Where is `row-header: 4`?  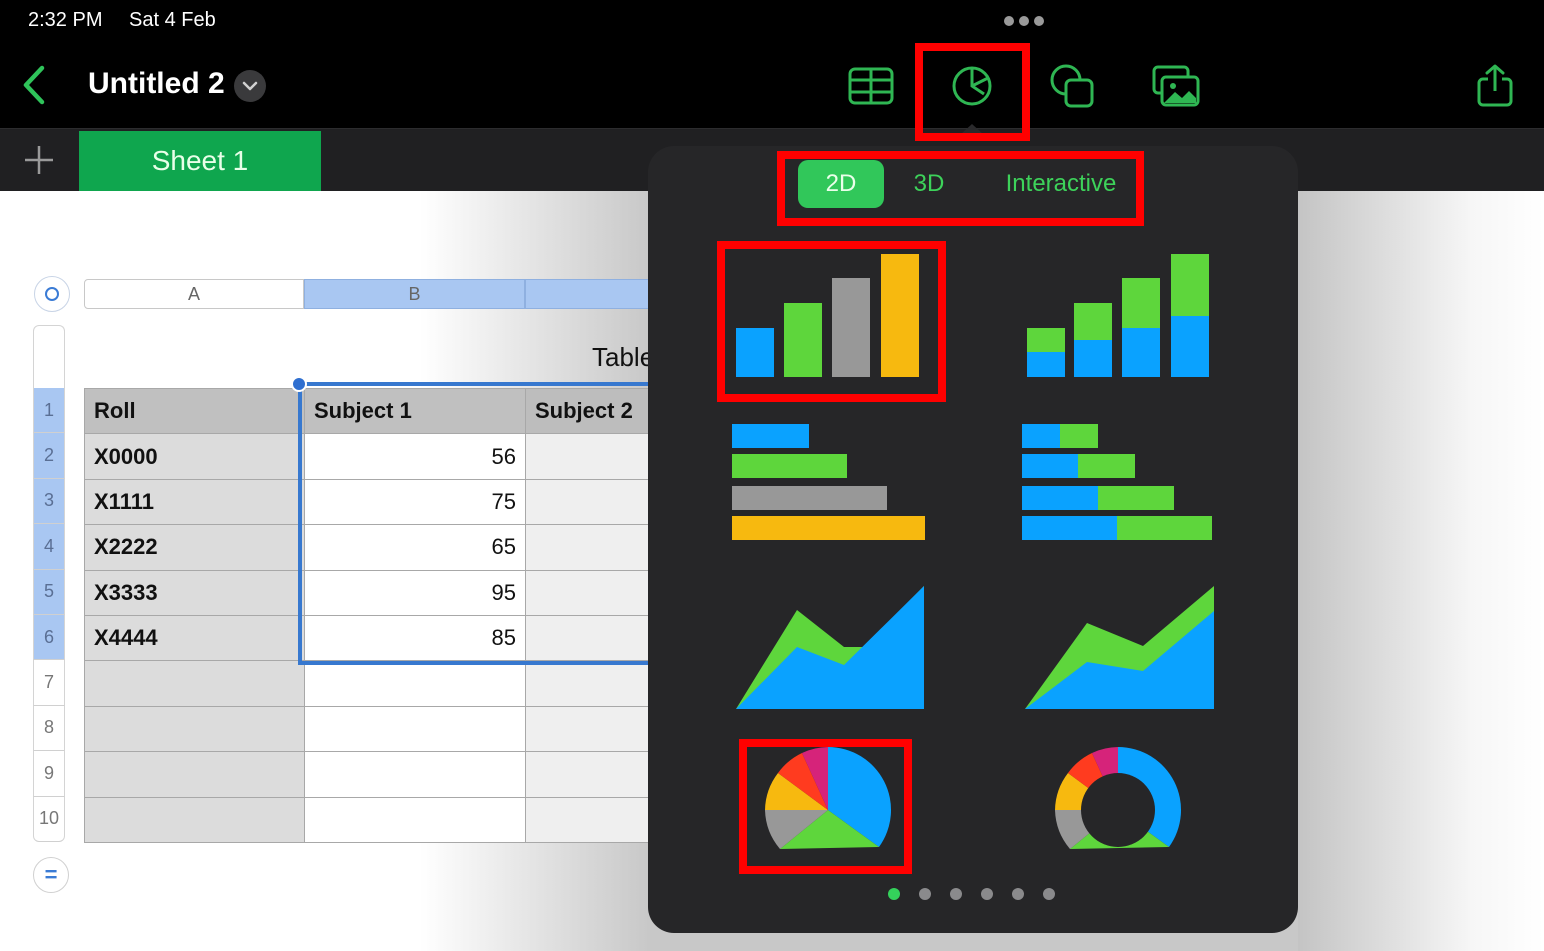
row-header: 4 is located at coordinates (49, 547).